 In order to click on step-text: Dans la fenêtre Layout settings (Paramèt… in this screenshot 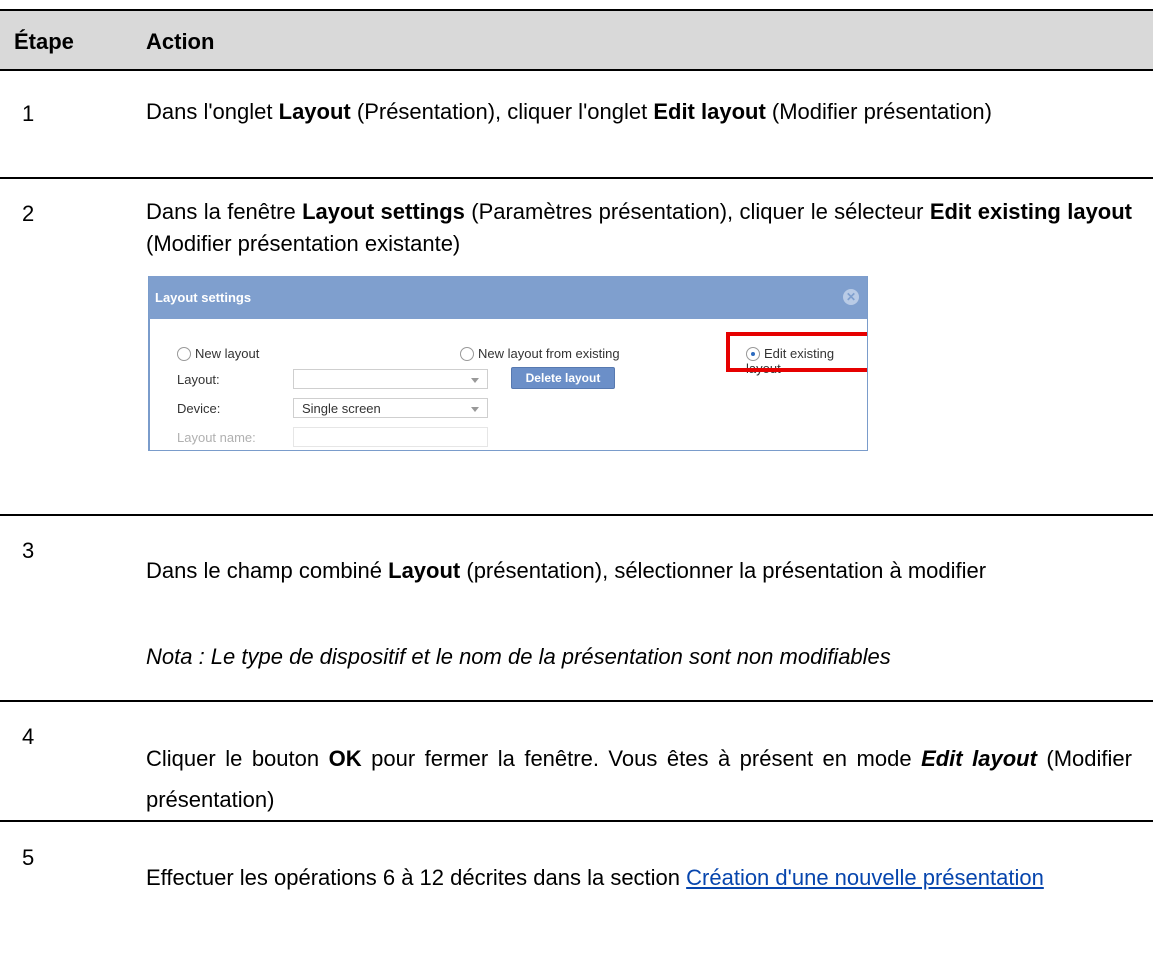, I will do `click(639, 227)`.